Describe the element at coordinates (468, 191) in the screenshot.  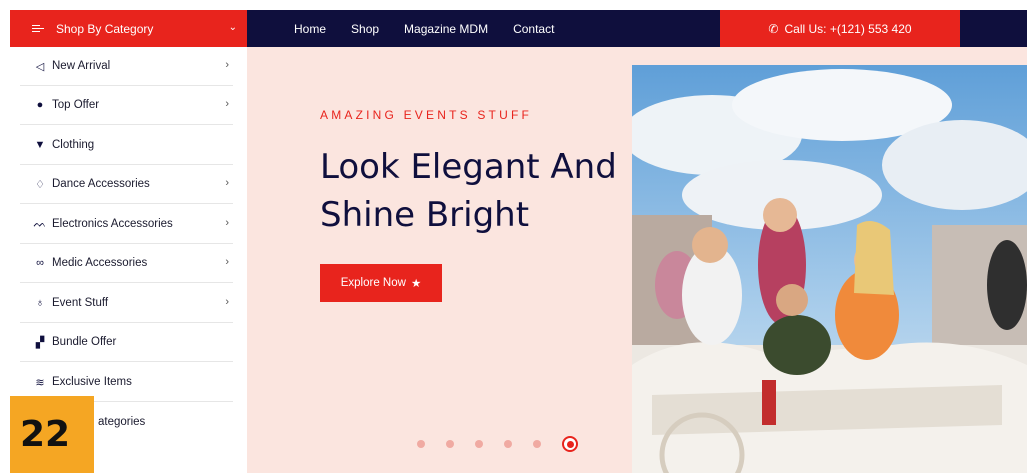
I see `hero-headline: Look Elegant And Shine Bright` at that location.